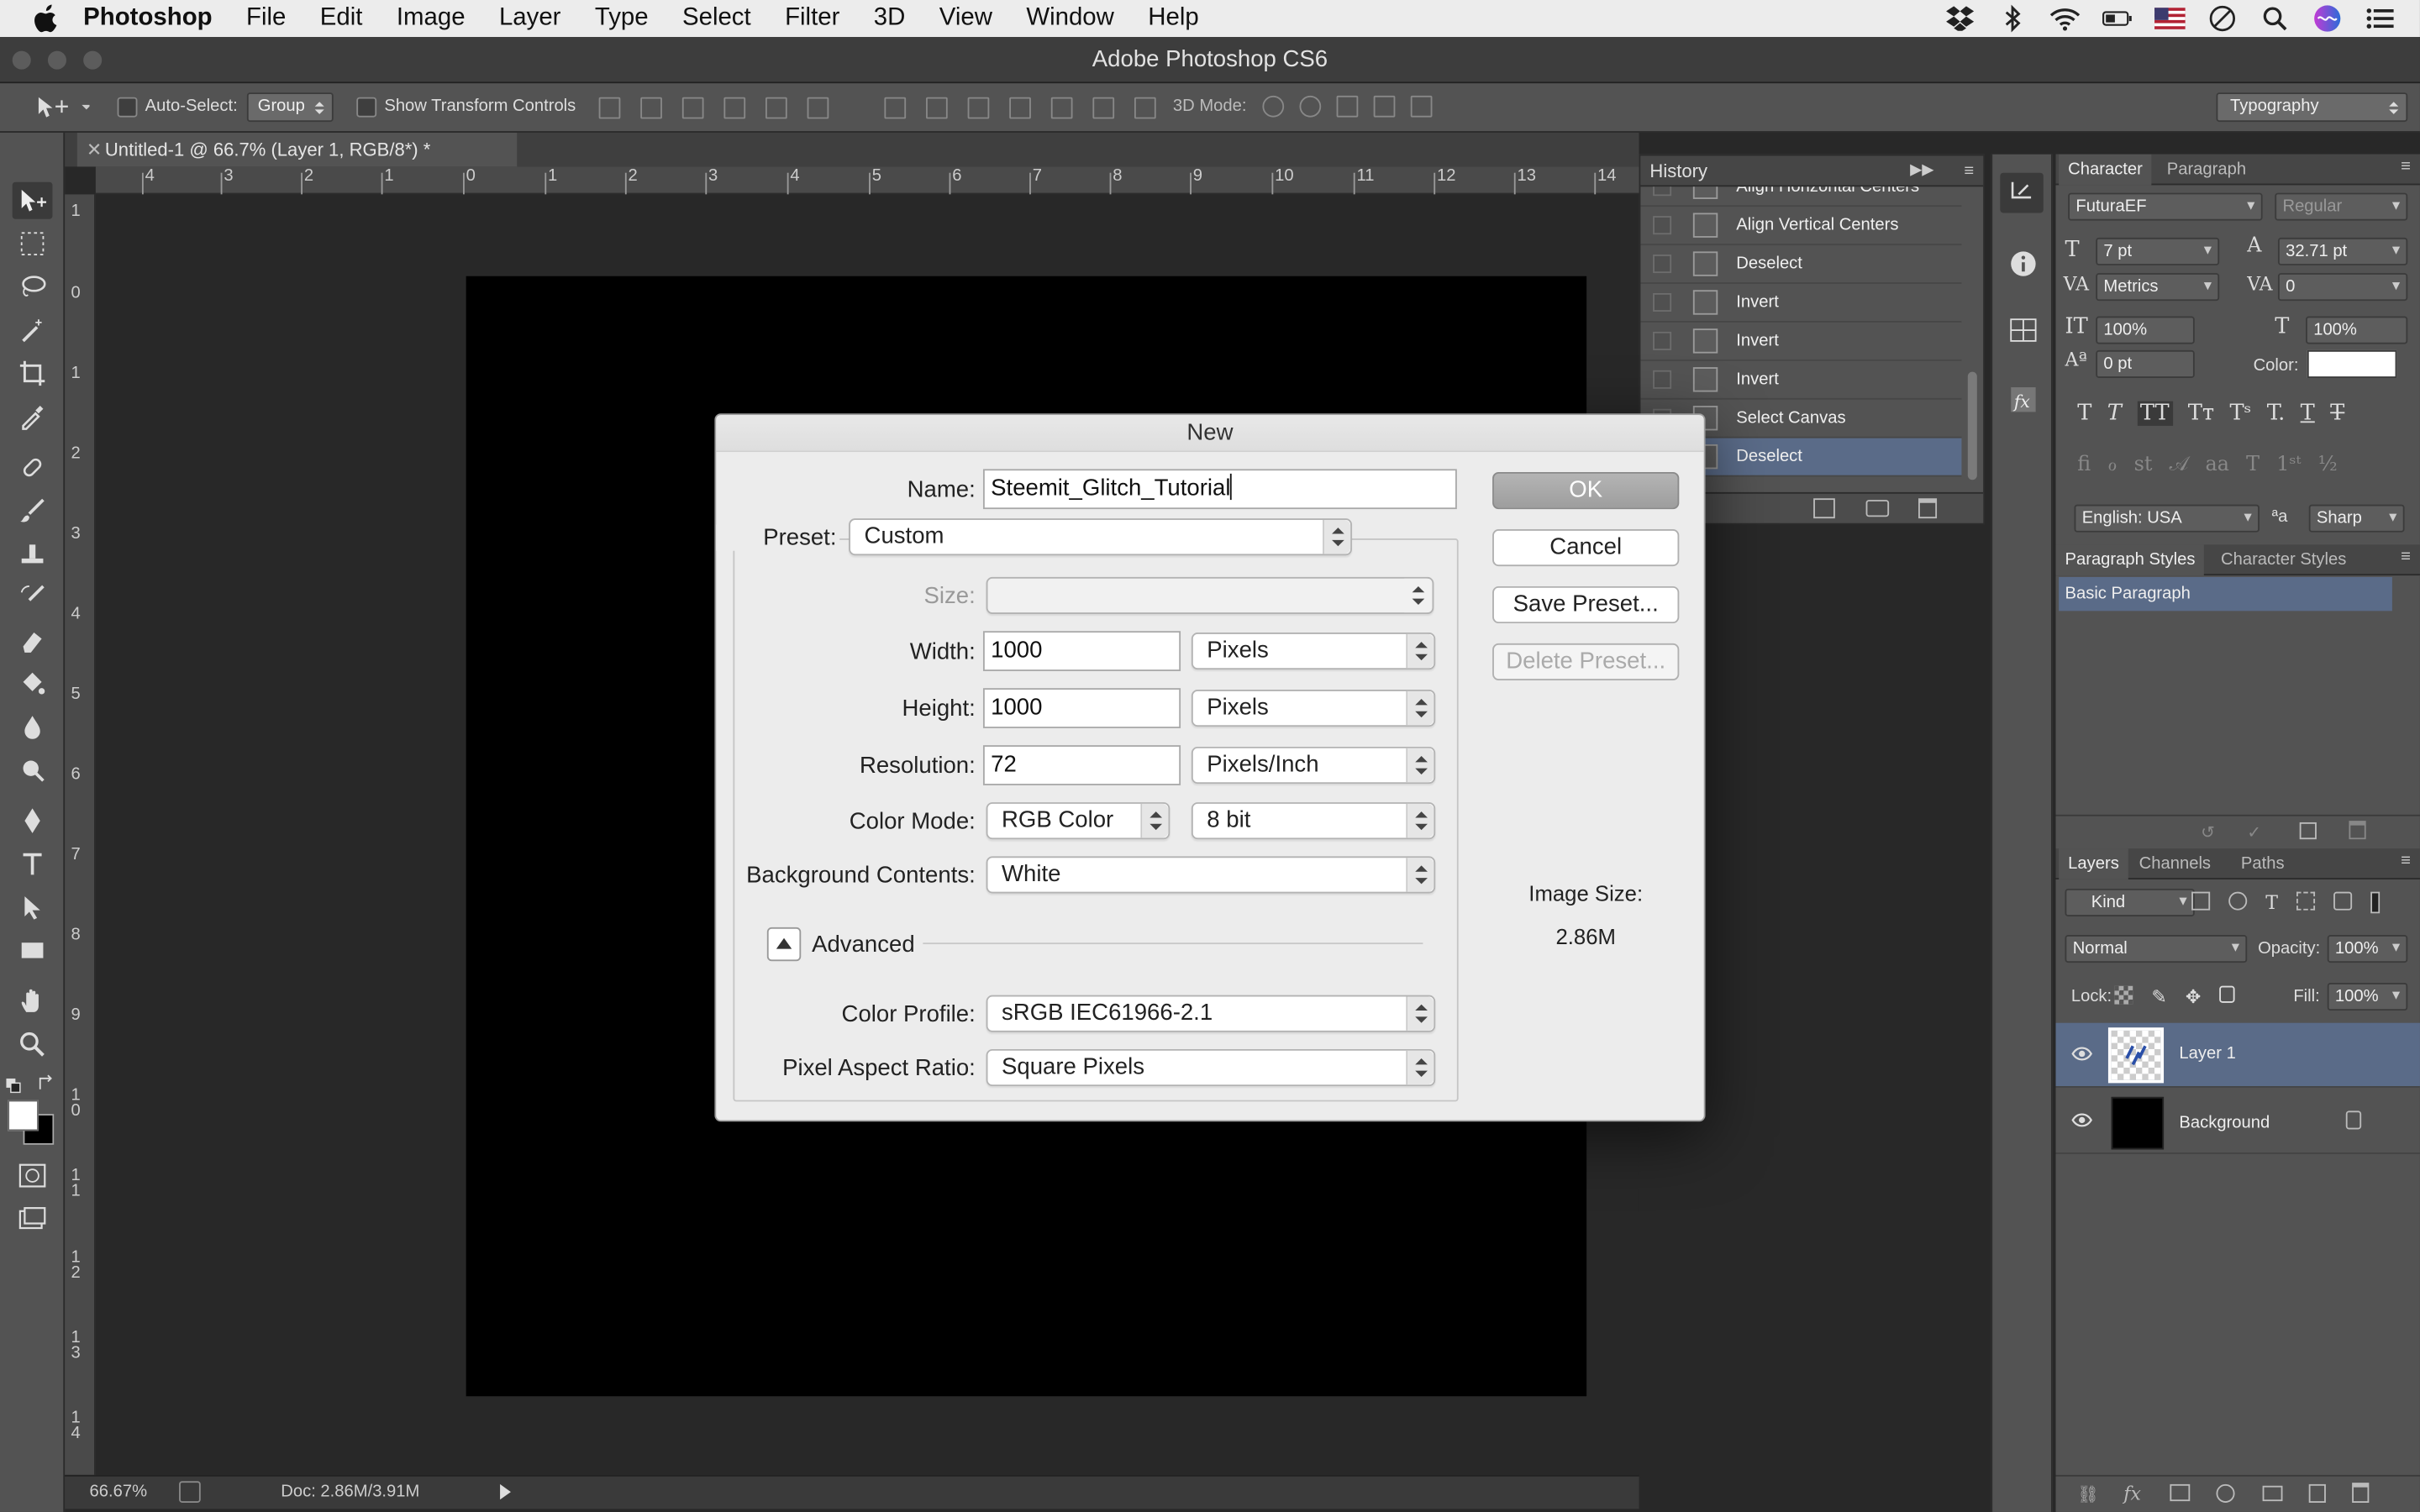 The width and height of the screenshot is (2420, 1512). I want to click on flag-us-icon, so click(2170, 18).